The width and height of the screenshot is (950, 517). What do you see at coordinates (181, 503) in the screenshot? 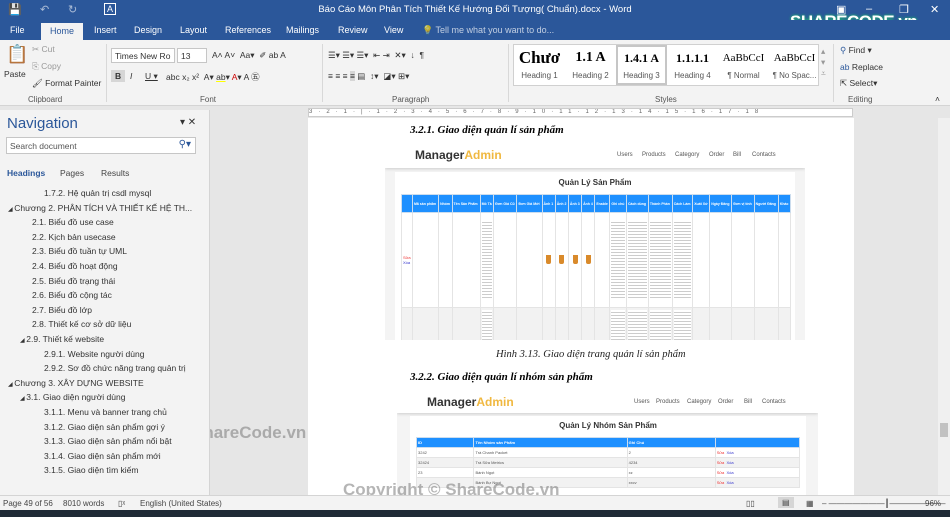
I see `language: English (United States)` at bounding box center [181, 503].